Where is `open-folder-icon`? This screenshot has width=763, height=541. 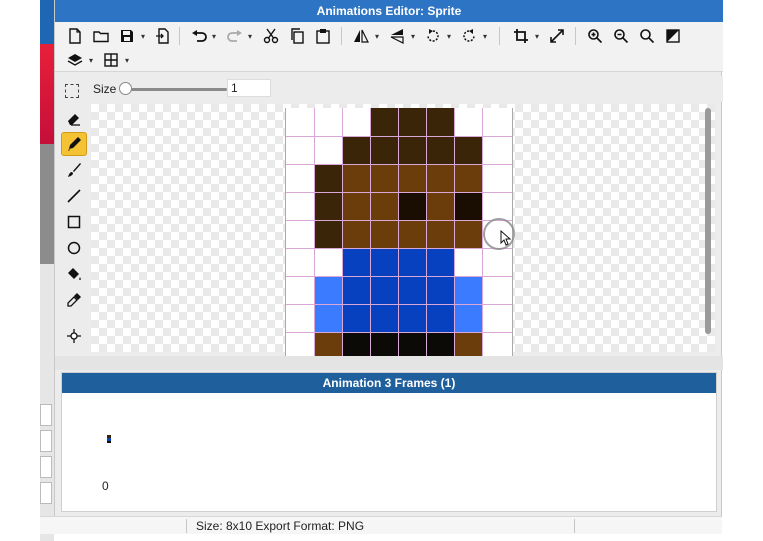
open-folder-icon is located at coordinates (101, 36).